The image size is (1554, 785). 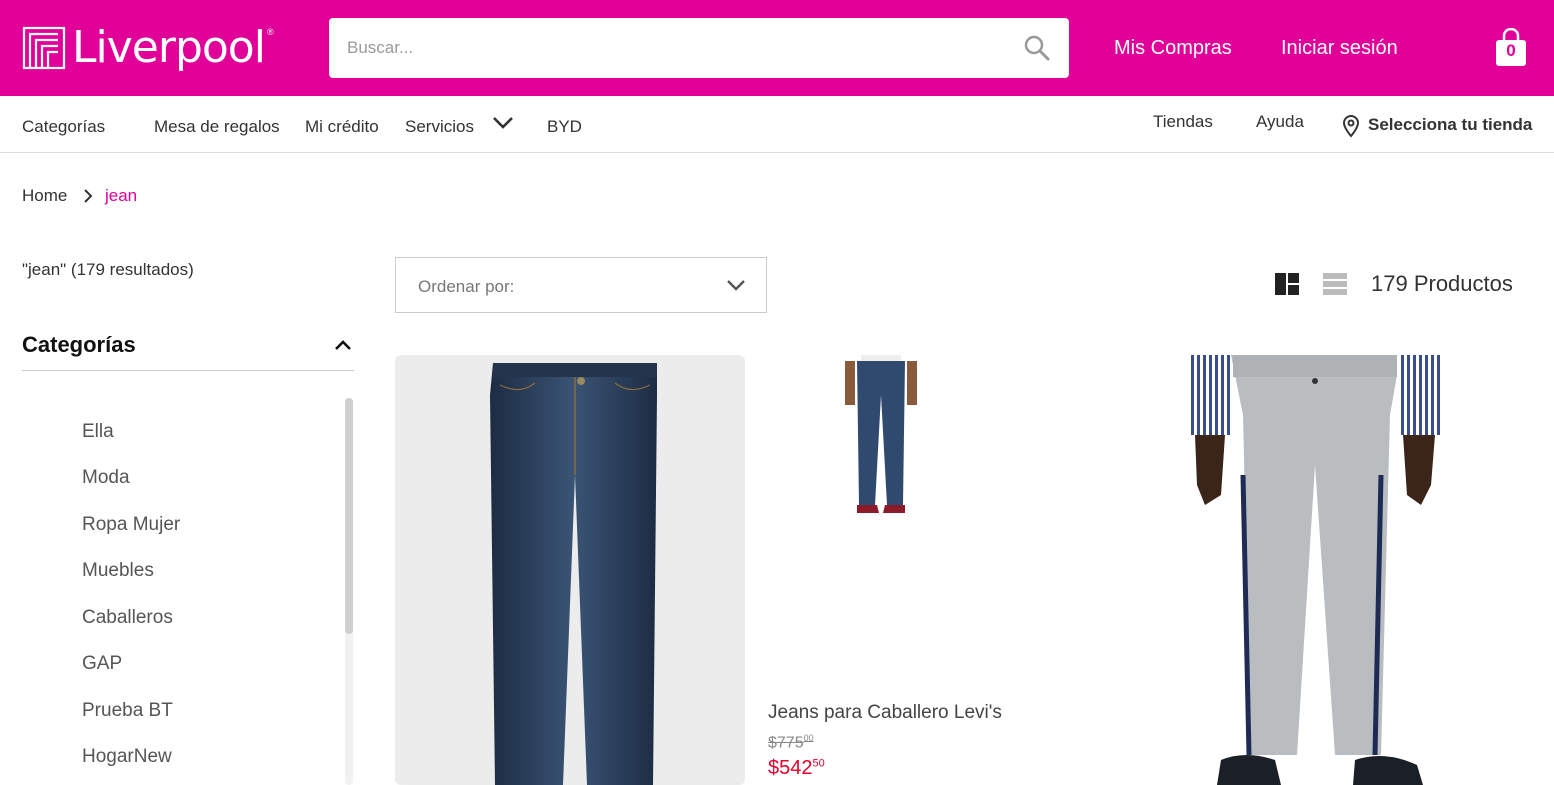 What do you see at coordinates (885, 713) in the screenshot?
I see `product-name: Jeans para Caballero Levi's` at bounding box center [885, 713].